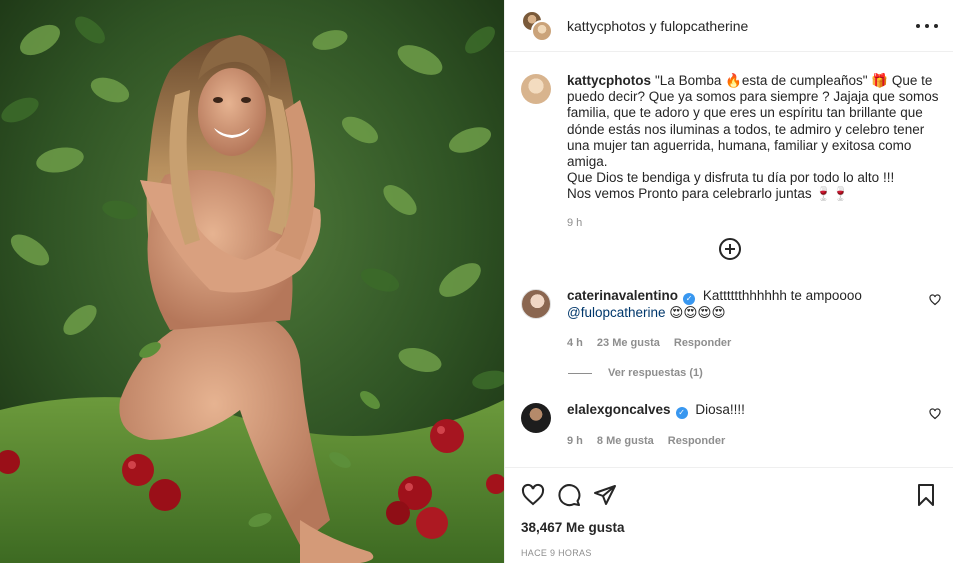 The image size is (953, 563). What do you see at coordinates (625, 441) in the screenshot?
I see `comment-likes: 8 Me gusta` at bounding box center [625, 441].